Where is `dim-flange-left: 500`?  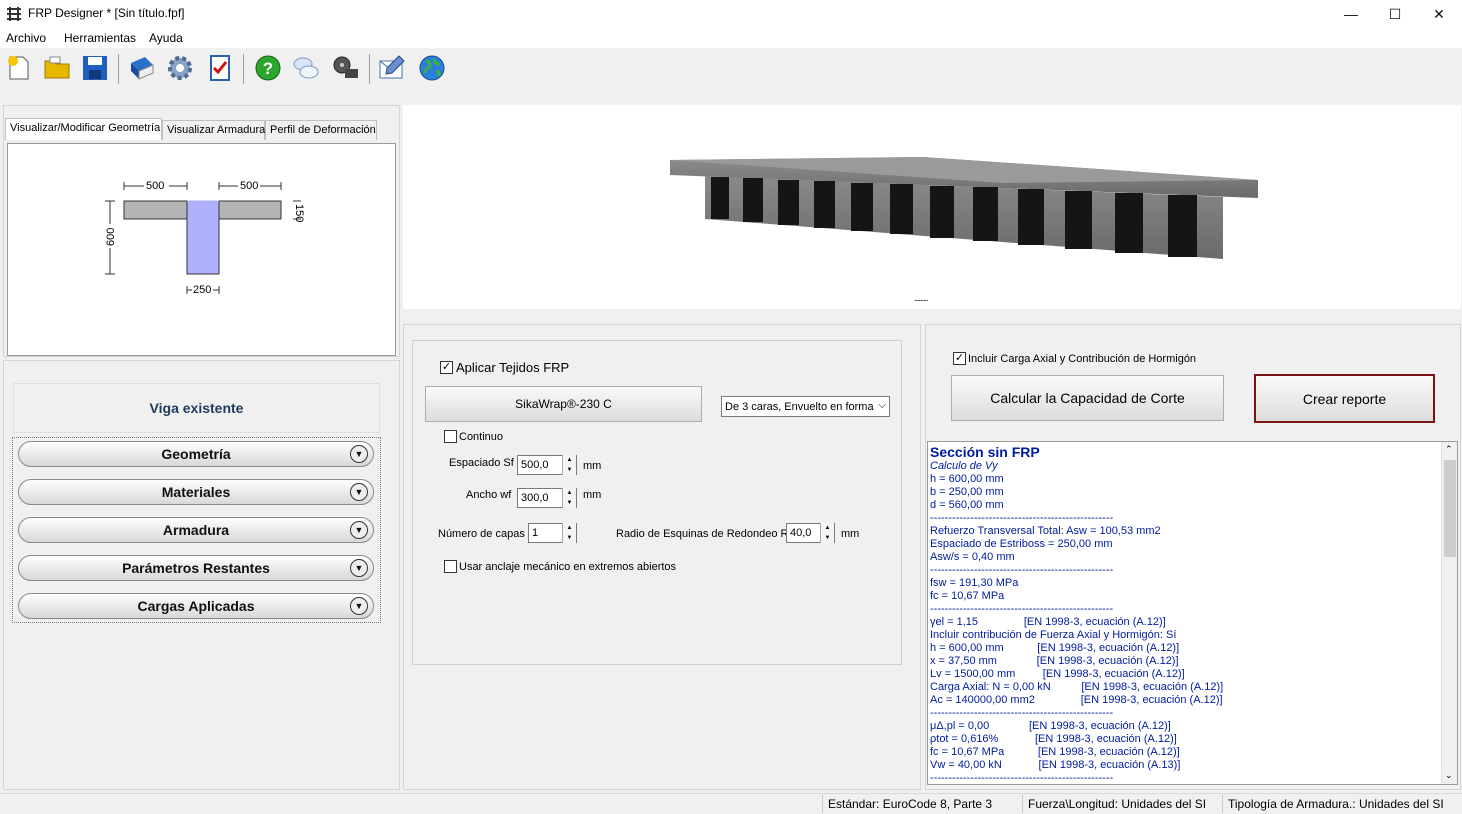 dim-flange-left: 500 is located at coordinates (155, 186).